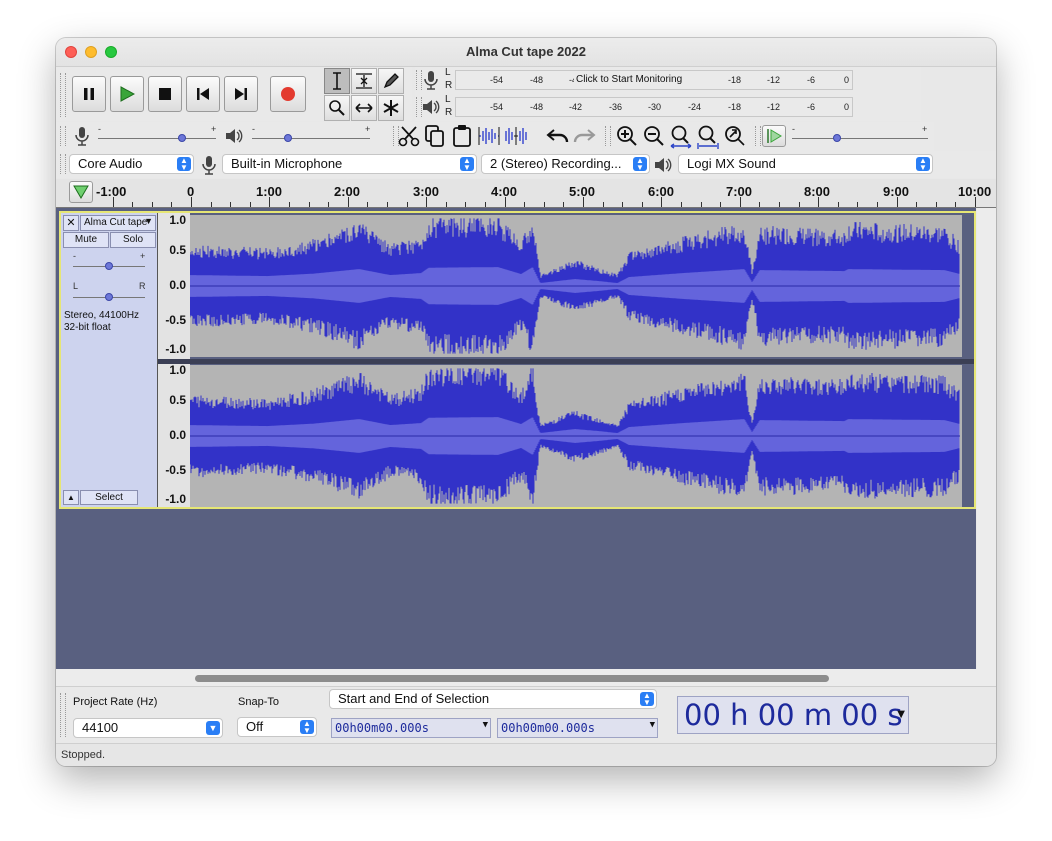  Describe the element at coordinates (288, 94) in the screenshot. I see `record-button` at that location.